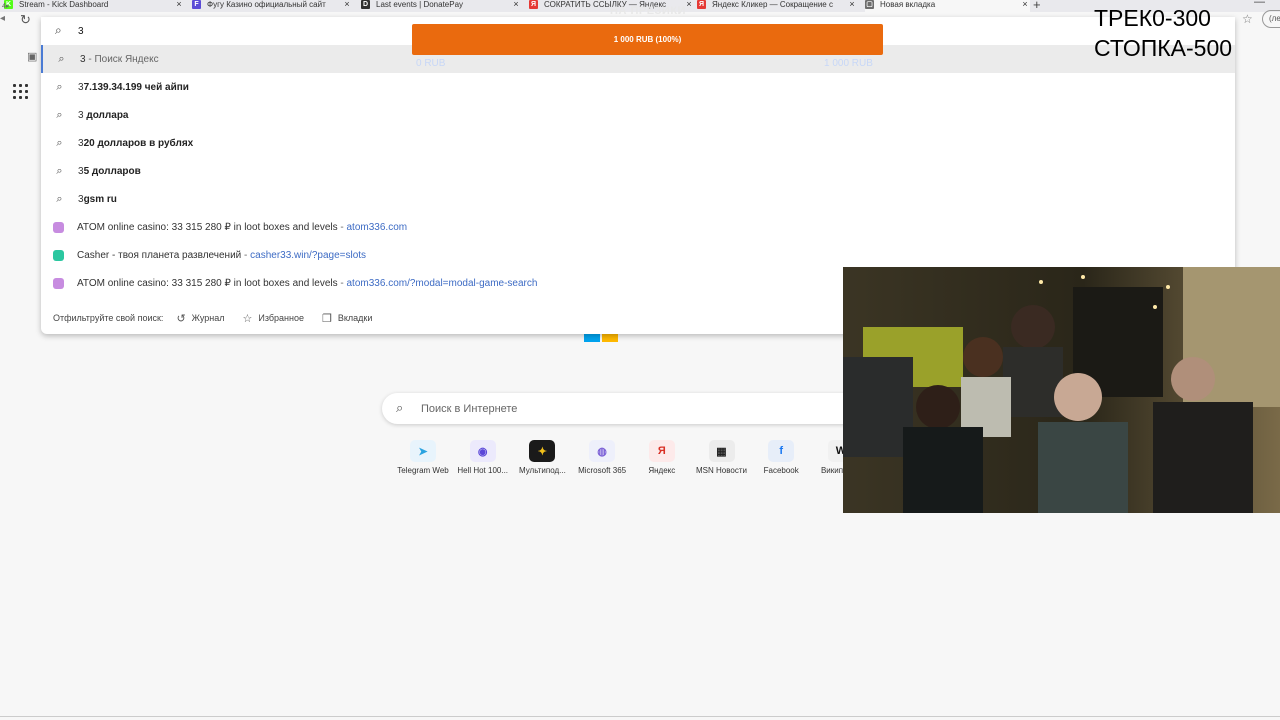 This screenshot has width=1280, height=720. Describe the element at coordinates (638, 115) in the screenshot. I see `suggestion-item: ⌕ 3 доллара` at that location.